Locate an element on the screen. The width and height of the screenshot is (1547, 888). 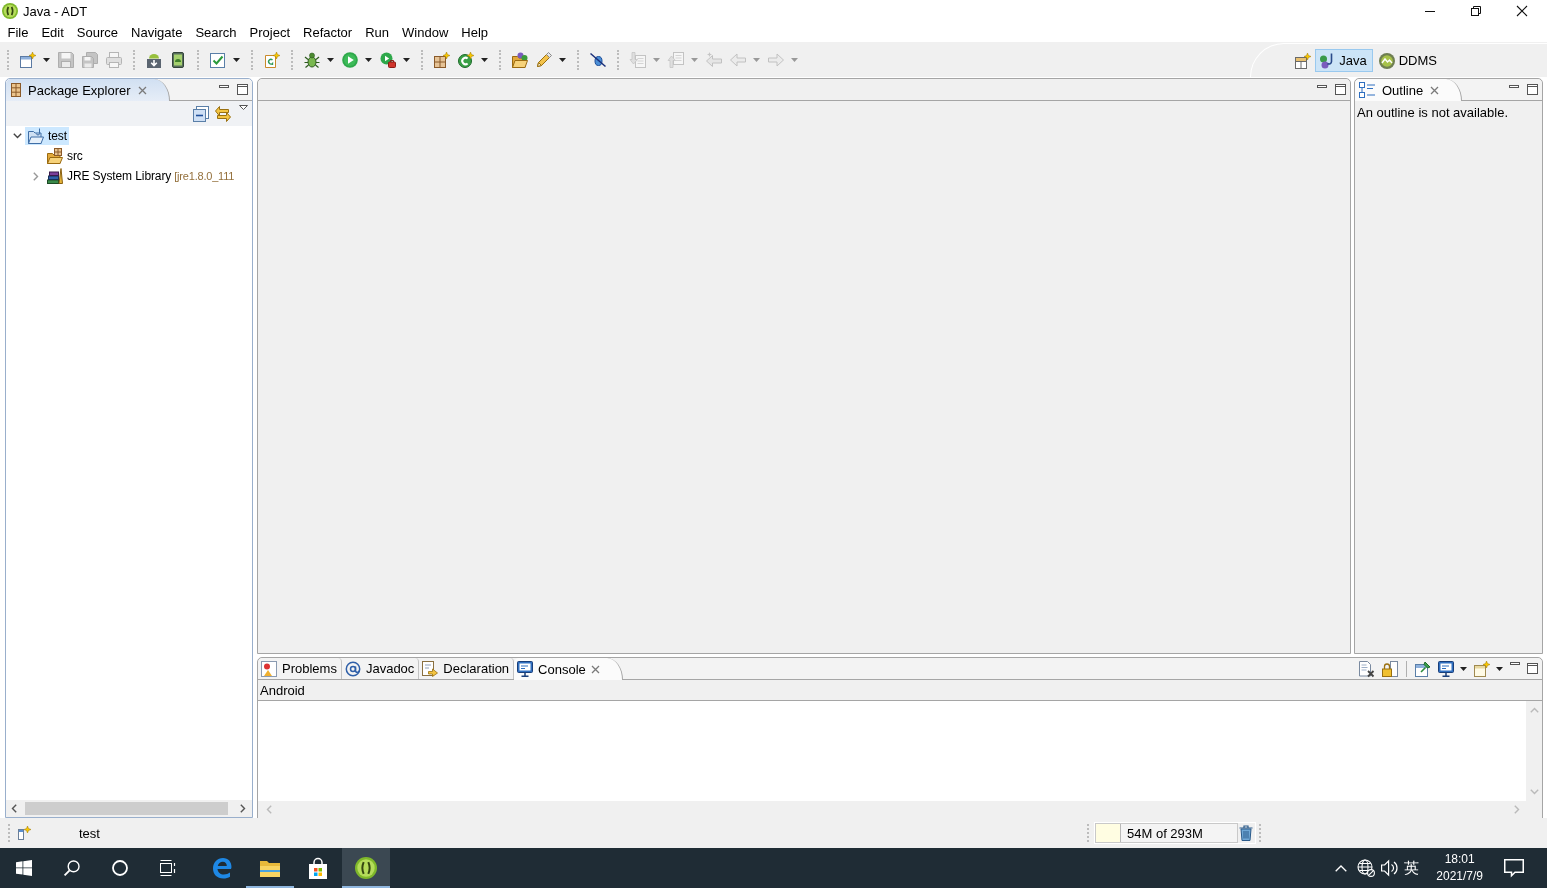
clock: 18:01 2021/7/9 is located at coordinates (1459, 868).